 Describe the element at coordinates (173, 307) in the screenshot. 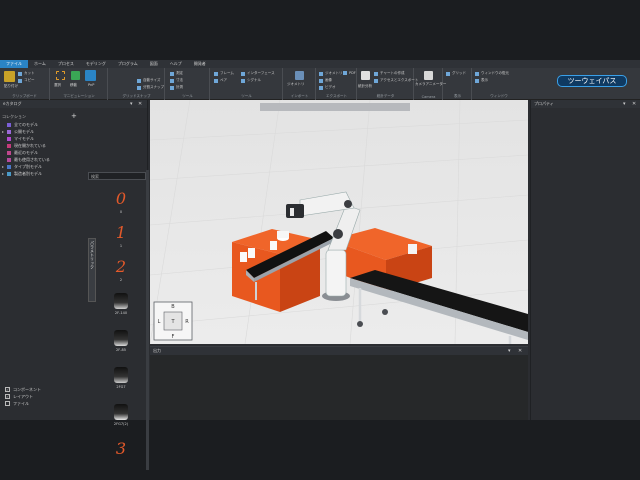

I see `nav-cube-top: B` at that location.